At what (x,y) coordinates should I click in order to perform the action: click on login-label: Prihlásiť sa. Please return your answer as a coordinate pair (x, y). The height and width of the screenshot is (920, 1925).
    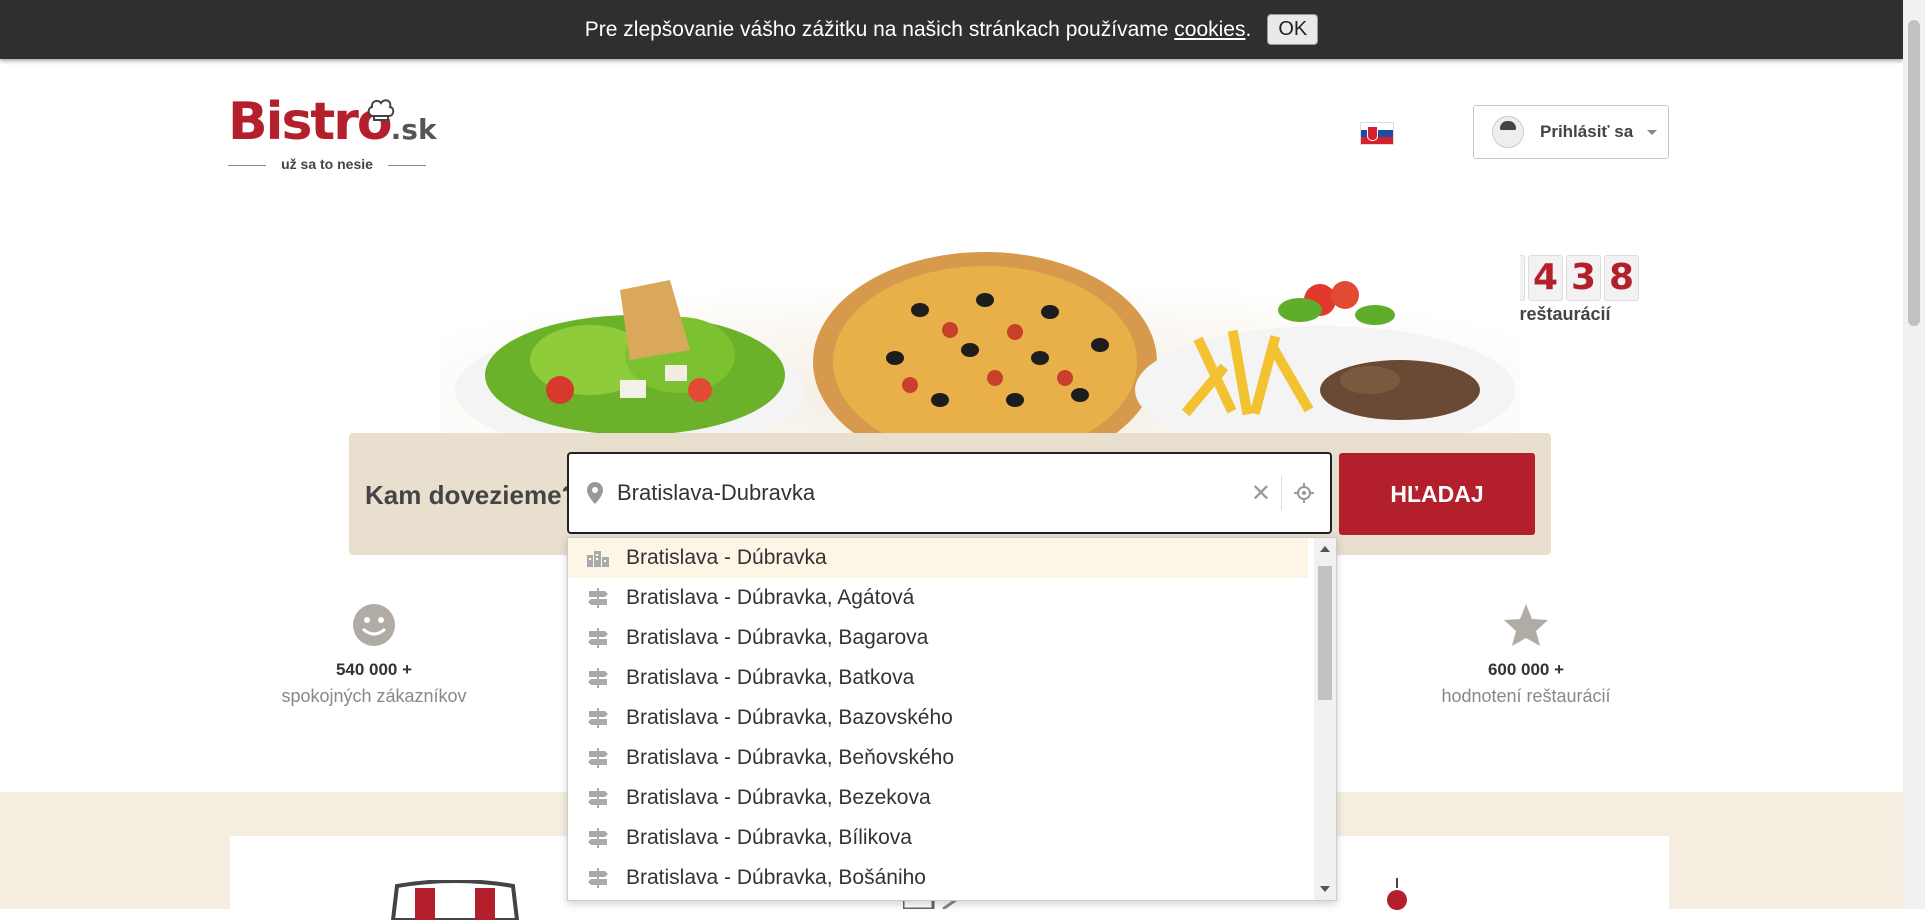
    Looking at the image, I should click on (1587, 131).